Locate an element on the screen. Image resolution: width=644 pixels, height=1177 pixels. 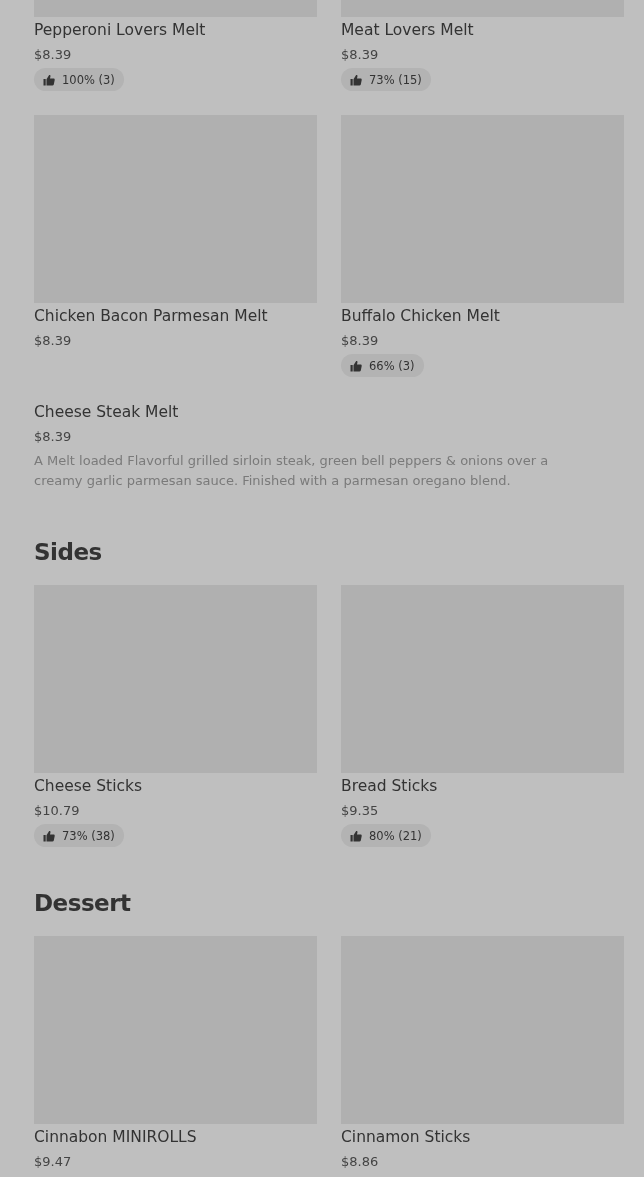
item-price: $9.35 is located at coordinates (360, 811).